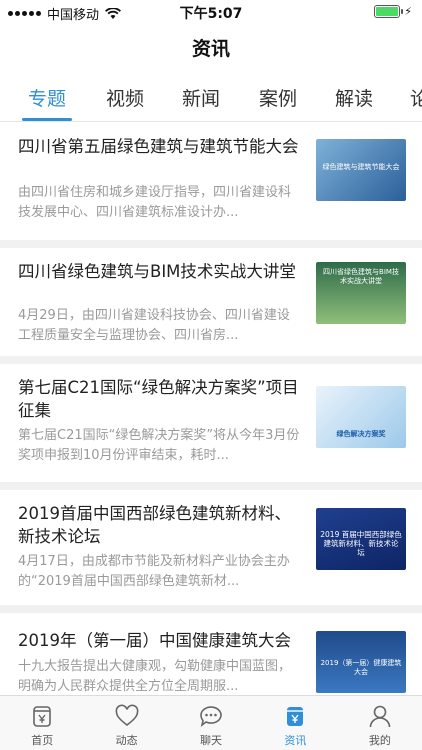  Describe the element at coordinates (210, 49) in the screenshot. I see `page-title: 资讯` at that location.